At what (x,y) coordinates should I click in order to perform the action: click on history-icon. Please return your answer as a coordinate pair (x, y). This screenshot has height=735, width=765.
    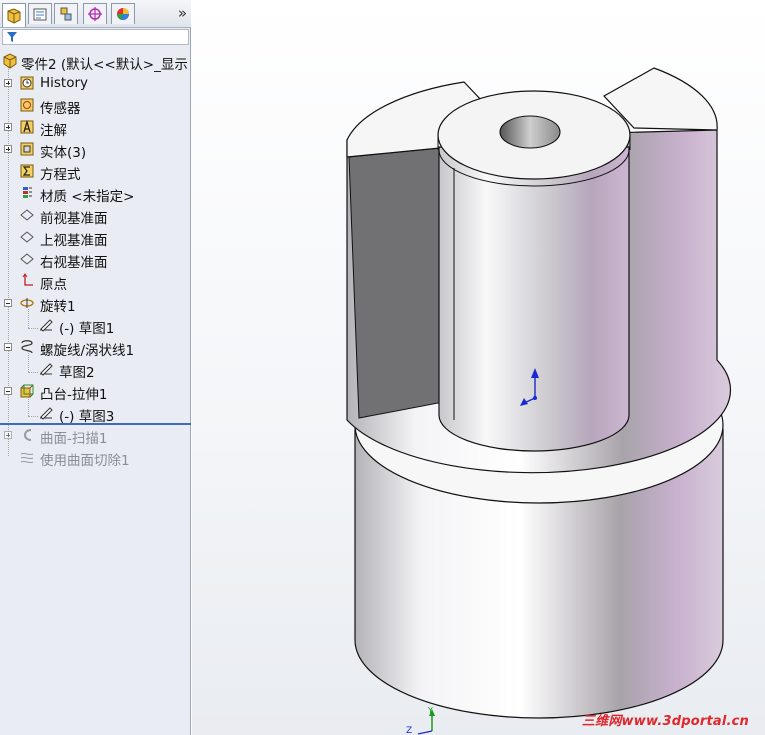
    Looking at the image, I should click on (27, 83).